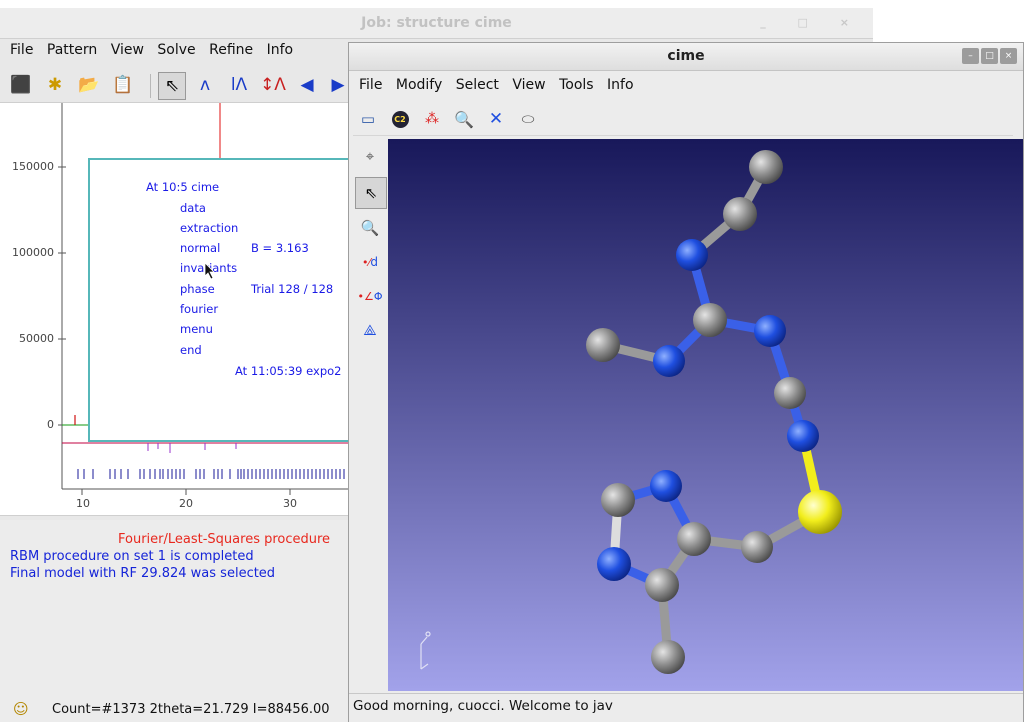 This screenshot has height=722, width=1024. I want to click on expo-menu-refine: Refine, so click(231, 50).